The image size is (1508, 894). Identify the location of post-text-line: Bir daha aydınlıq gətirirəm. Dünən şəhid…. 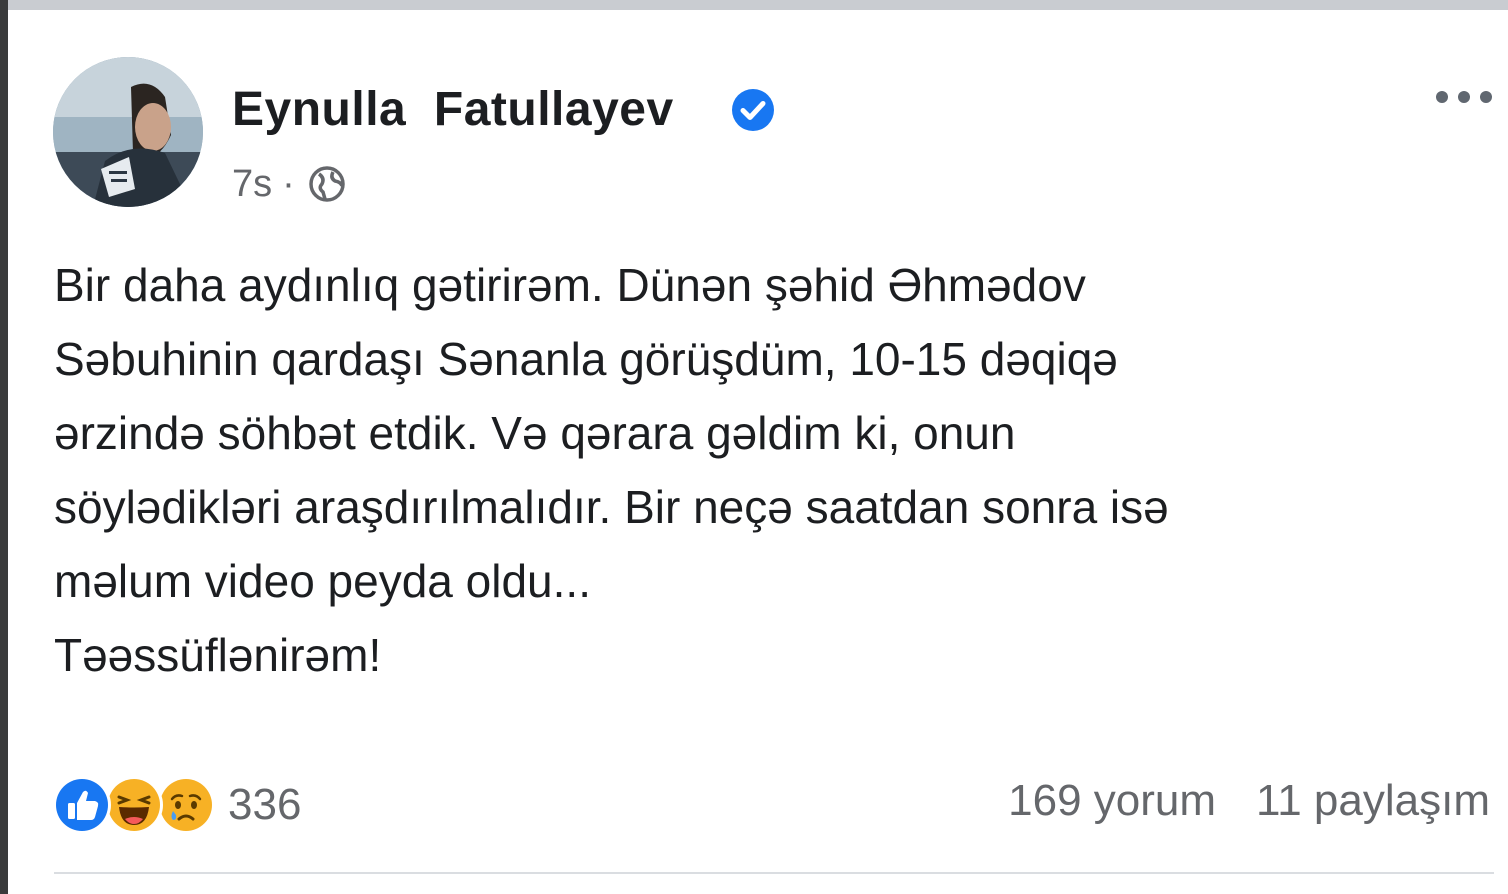
(570, 285).